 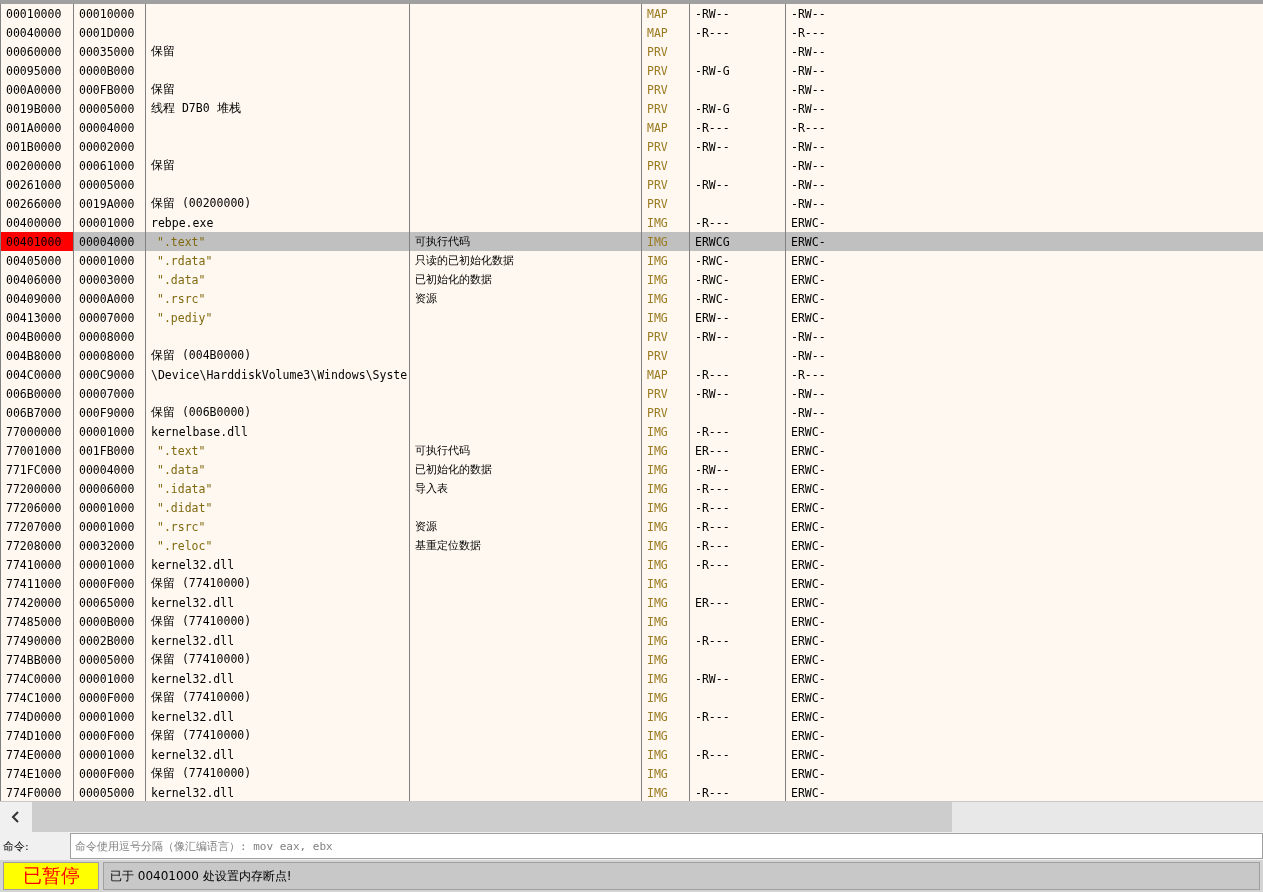 I want to click on table-cell: 00035000, so click(x=107, y=51).